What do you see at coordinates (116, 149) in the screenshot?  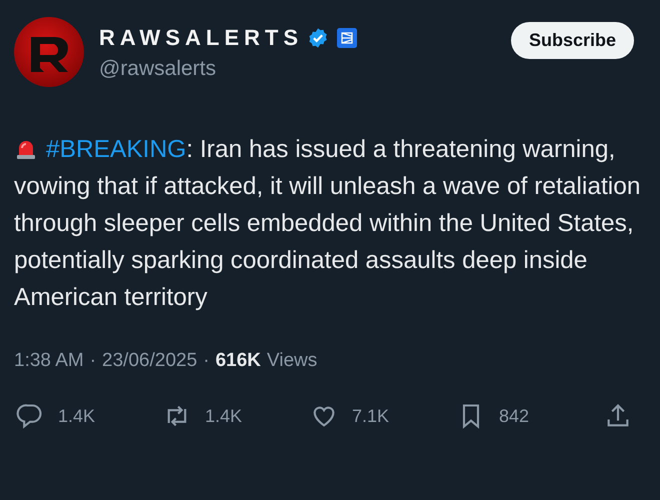 I see `hashtag-link: #BREAKING` at bounding box center [116, 149].